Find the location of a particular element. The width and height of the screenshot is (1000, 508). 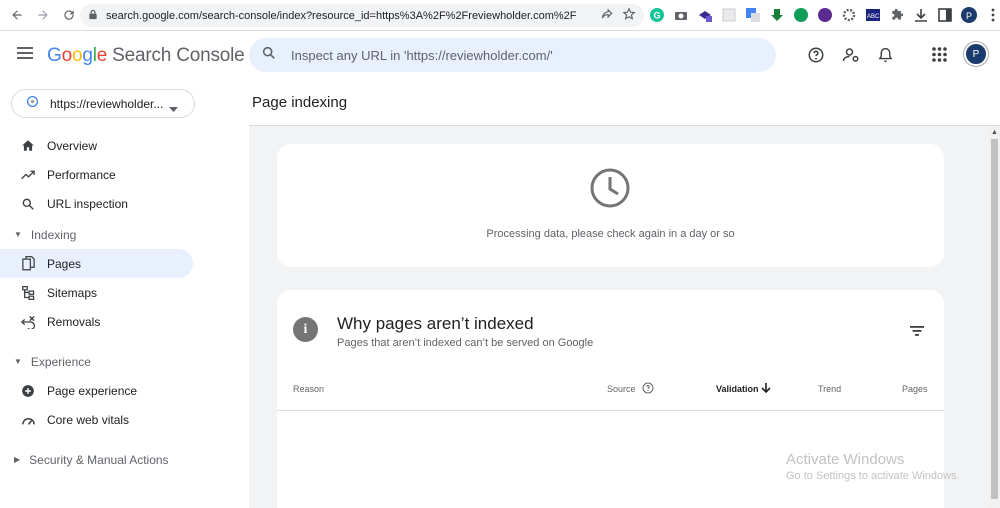

download-arrow-extension-icon is located at coordinates (777, 15).